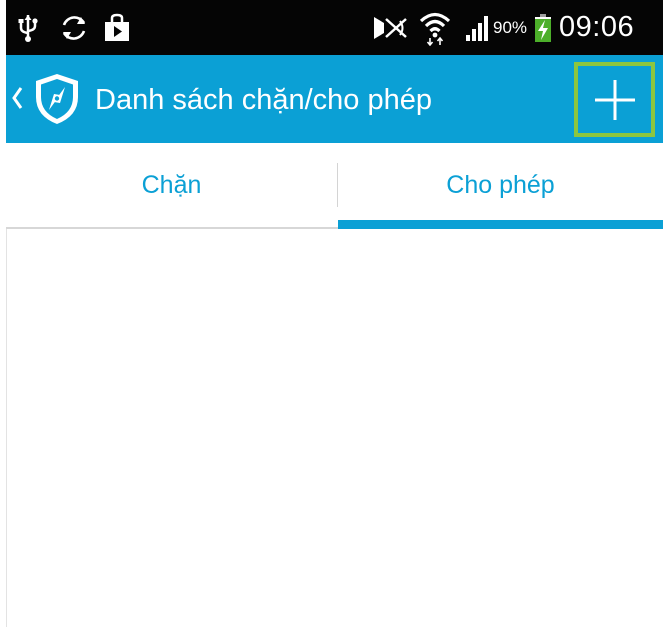 The height and width of the screenshot is (627, 663). What do you see at coordinates (543, 27) in the screenshot?
I see `charging-battery-icon` at bounding box center [543, 27].